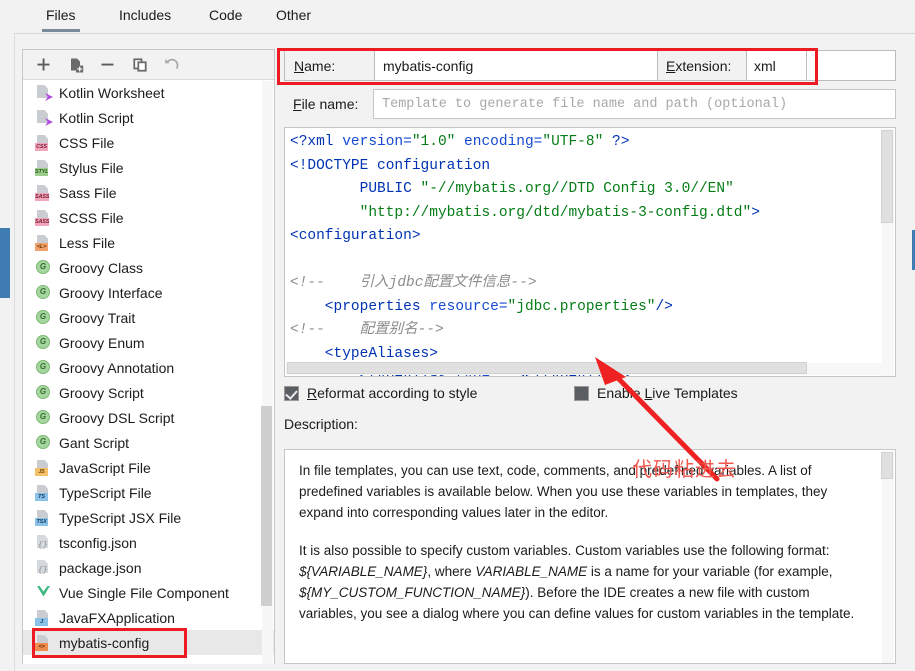  What do you see at coordinates (225, 16) in the screenshot?
I see `tab-code: Code` at bounding box center [225, 16].